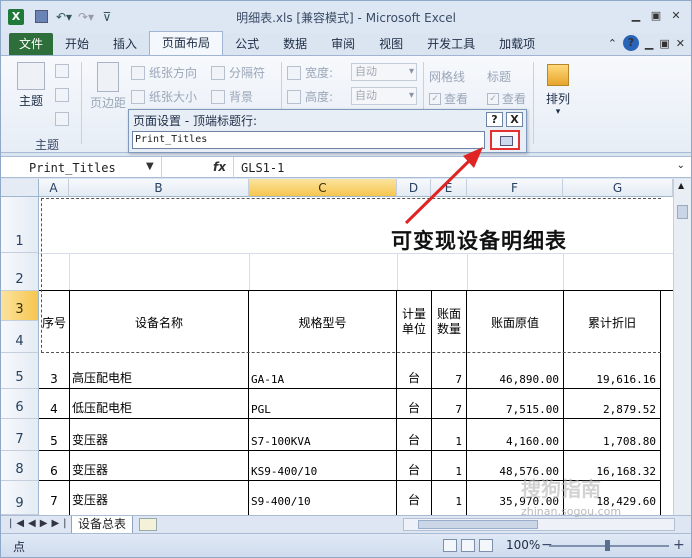  I want to click on background-button: 背景, so click(232, 96).